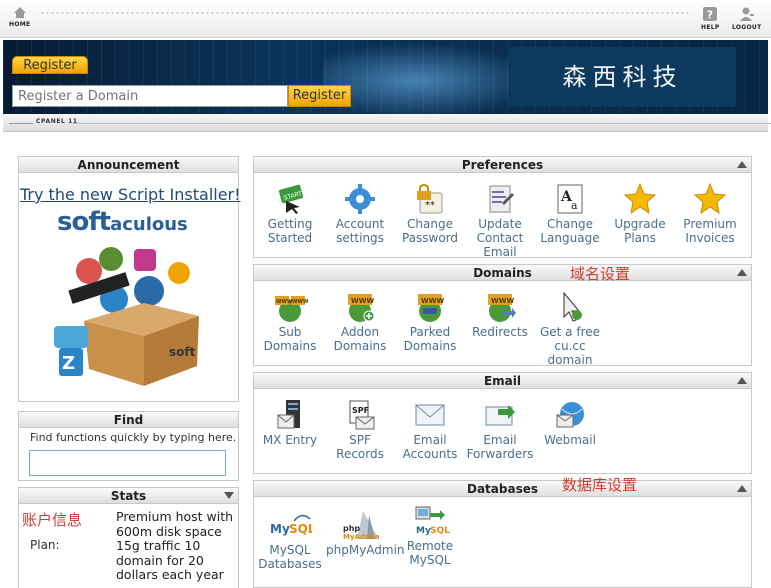  I want to click on stats-header: Stats, so click(128, 496).